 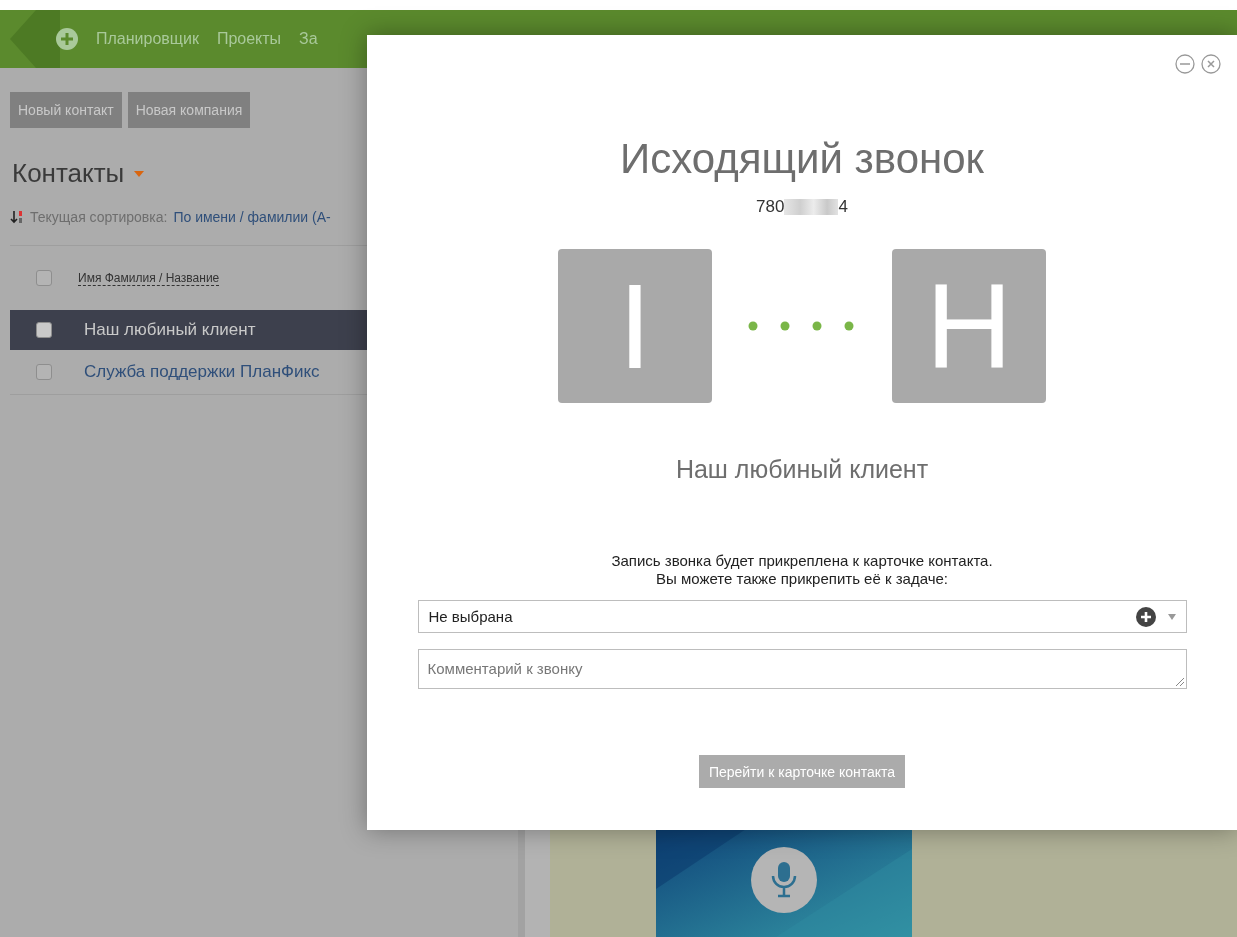 I want to click on redacted-digits, so click(x=811, y=207).